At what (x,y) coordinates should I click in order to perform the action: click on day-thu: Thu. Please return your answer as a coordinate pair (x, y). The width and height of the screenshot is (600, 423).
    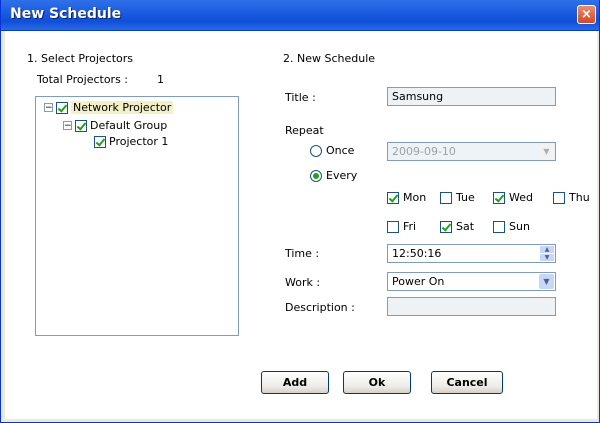
    Looking at the image, I should click on (571, 197).